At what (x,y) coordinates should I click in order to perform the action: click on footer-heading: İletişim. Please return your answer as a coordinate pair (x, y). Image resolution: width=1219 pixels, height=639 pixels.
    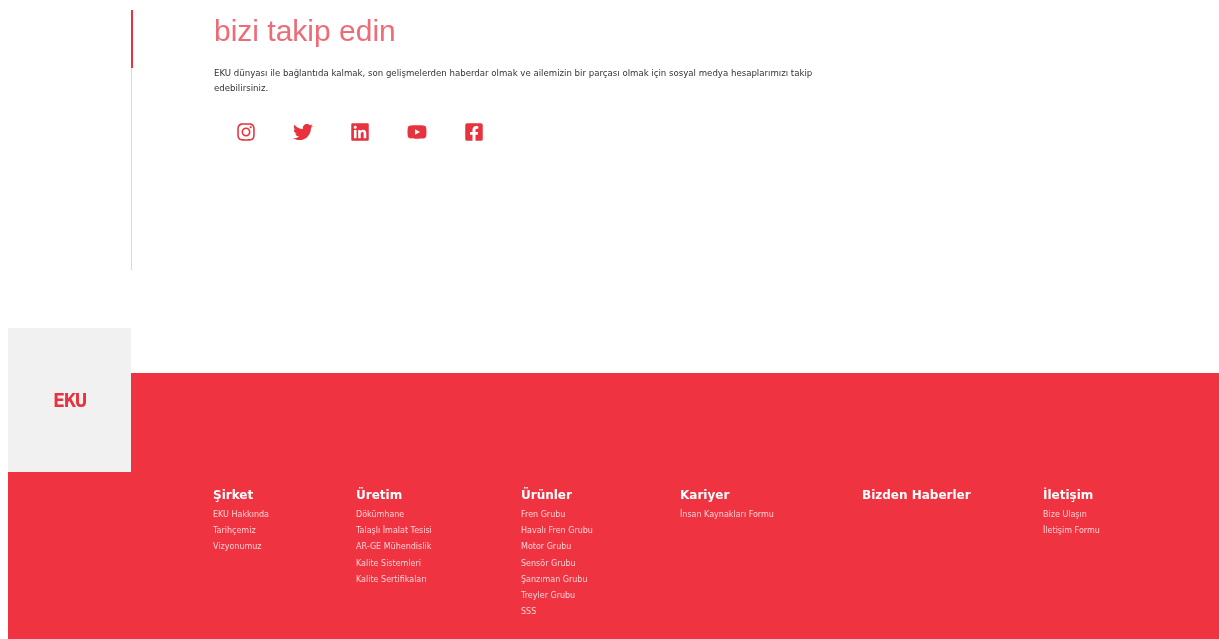
    Looking at the image, I should click on (1069, 495).